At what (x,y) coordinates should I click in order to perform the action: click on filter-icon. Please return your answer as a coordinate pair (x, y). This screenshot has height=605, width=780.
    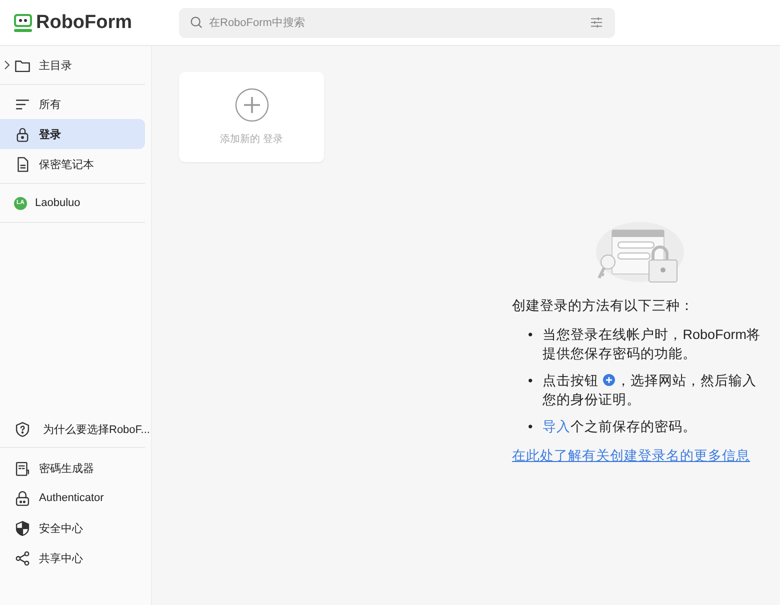
    Looking at the image, I should click on (596, 22).